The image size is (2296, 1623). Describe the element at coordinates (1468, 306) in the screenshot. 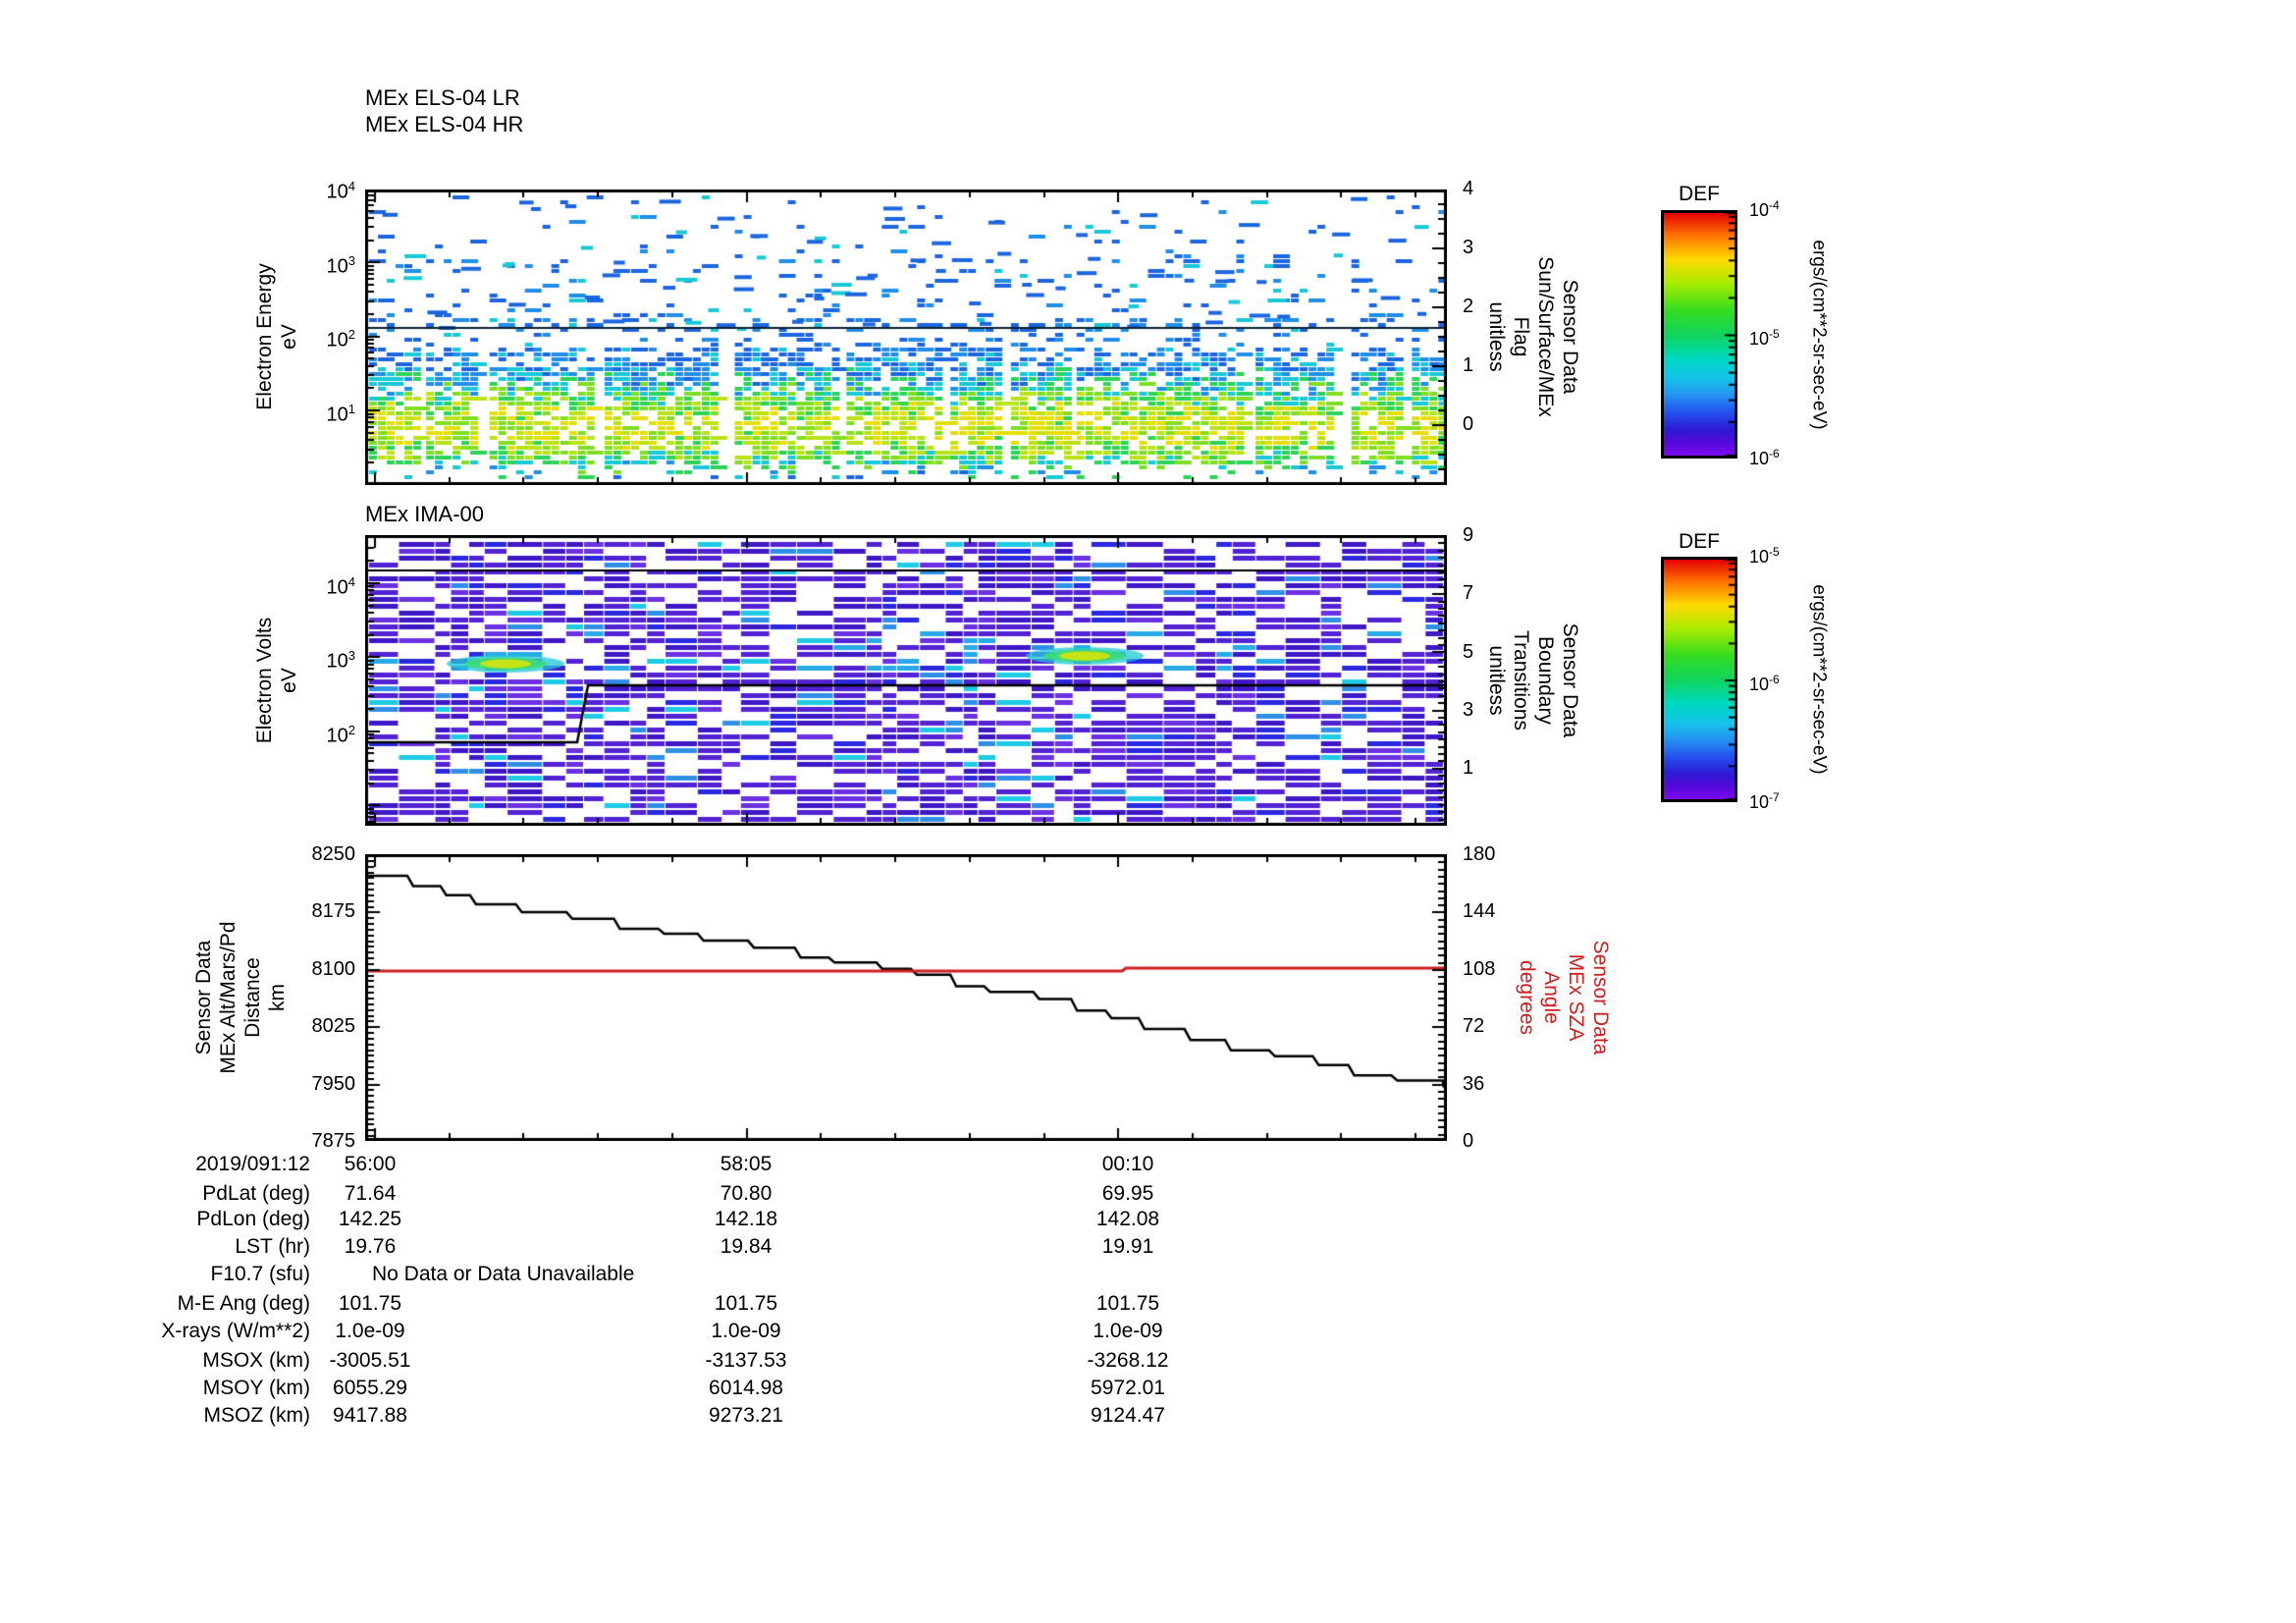

I see `els-right-tick-label: 2` at that location.